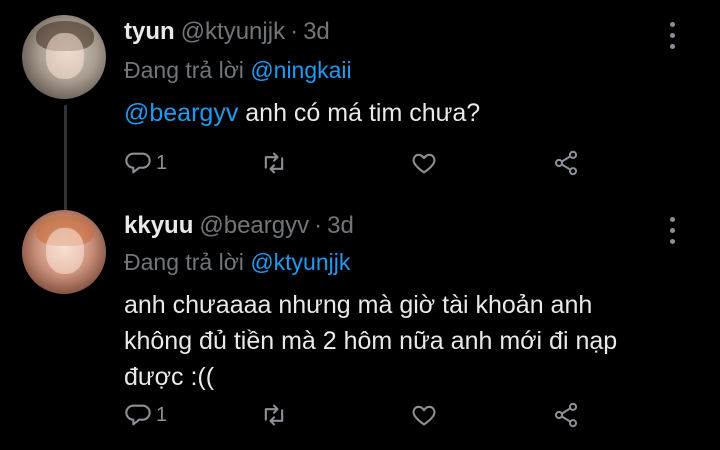 The height and width of the screenshot is (450, 720). What do you see at coordinates (254, 225) in the screenshot?
I see `user-handle: @beargyv` at bounding box center [254, 225].